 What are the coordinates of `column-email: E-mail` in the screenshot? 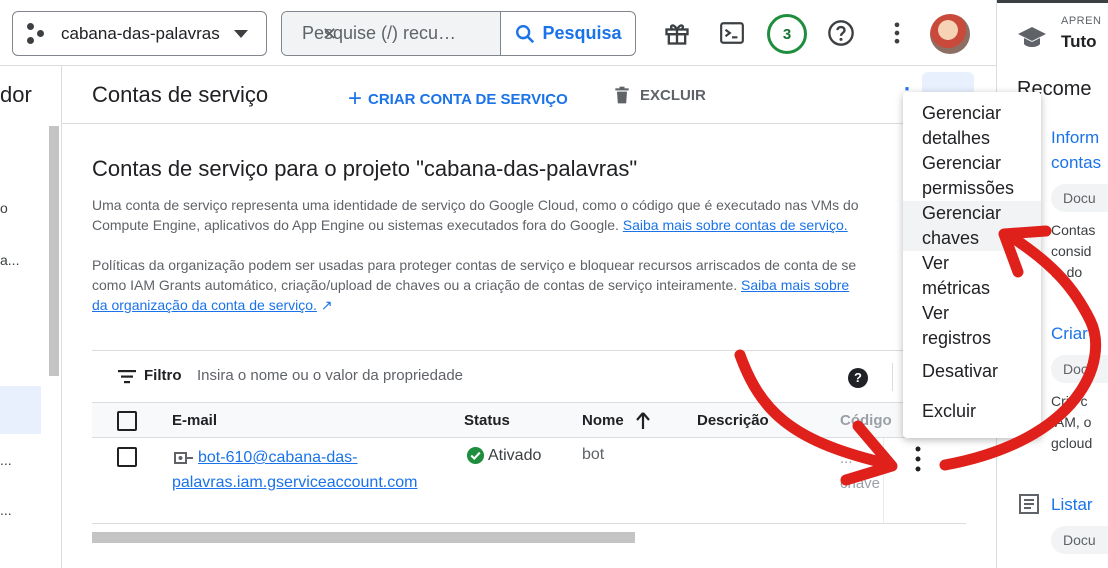 It's located at (194, 420).